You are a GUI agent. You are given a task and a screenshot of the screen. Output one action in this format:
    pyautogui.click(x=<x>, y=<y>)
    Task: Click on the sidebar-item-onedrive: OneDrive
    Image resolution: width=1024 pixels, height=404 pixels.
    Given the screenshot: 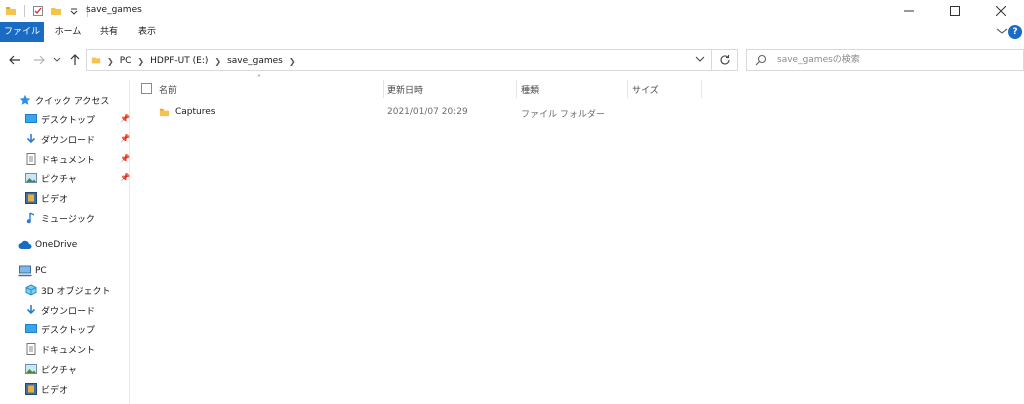 What is the action you would take?
    pyautogui.click(x=47, y=245)
    